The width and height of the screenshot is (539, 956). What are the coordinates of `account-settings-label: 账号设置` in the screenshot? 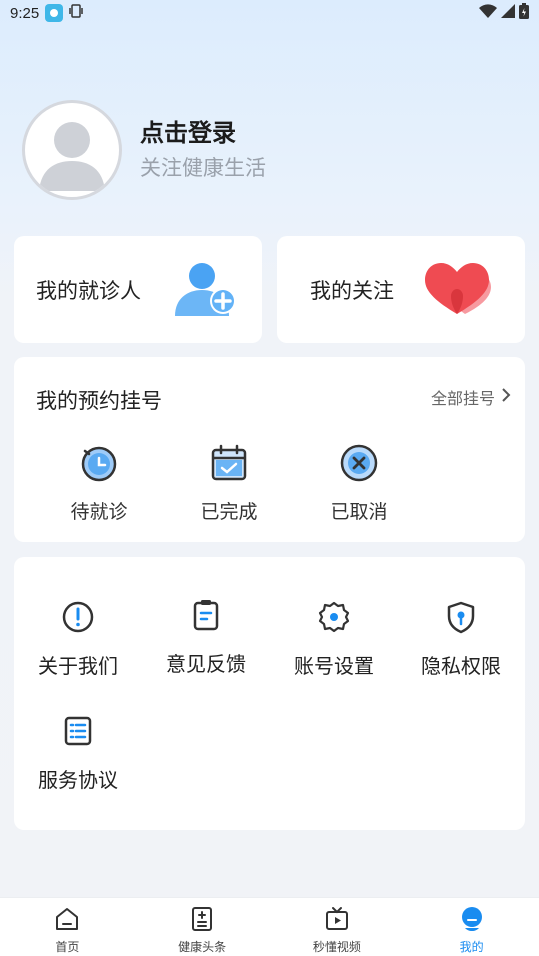 It's located at (334, 666).